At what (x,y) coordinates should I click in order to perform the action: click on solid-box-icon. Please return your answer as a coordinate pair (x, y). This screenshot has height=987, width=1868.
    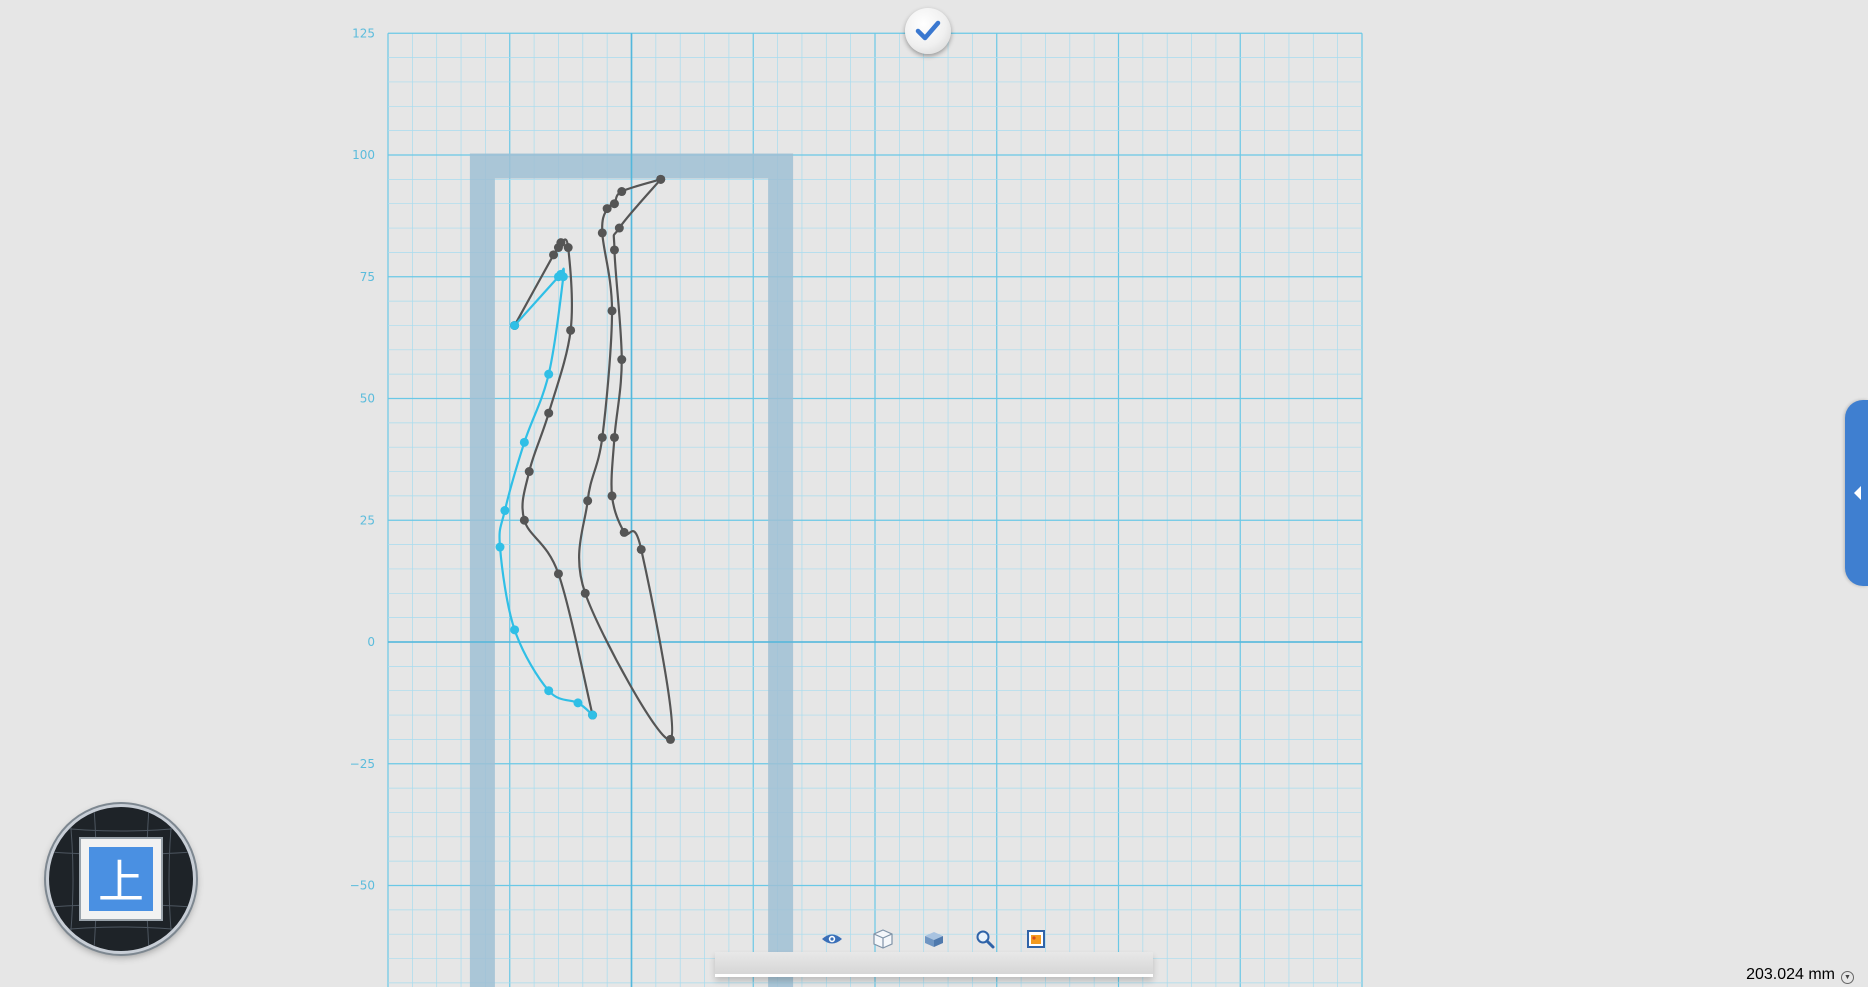
    Looking at the image, I should click on (933, 939).